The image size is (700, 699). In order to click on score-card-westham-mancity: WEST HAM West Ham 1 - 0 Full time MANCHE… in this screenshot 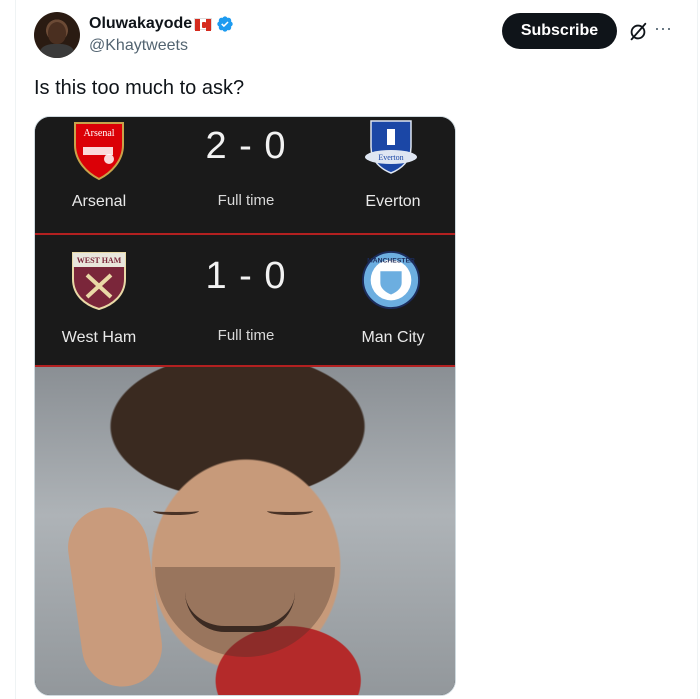, I will do `click(245, 300)`.